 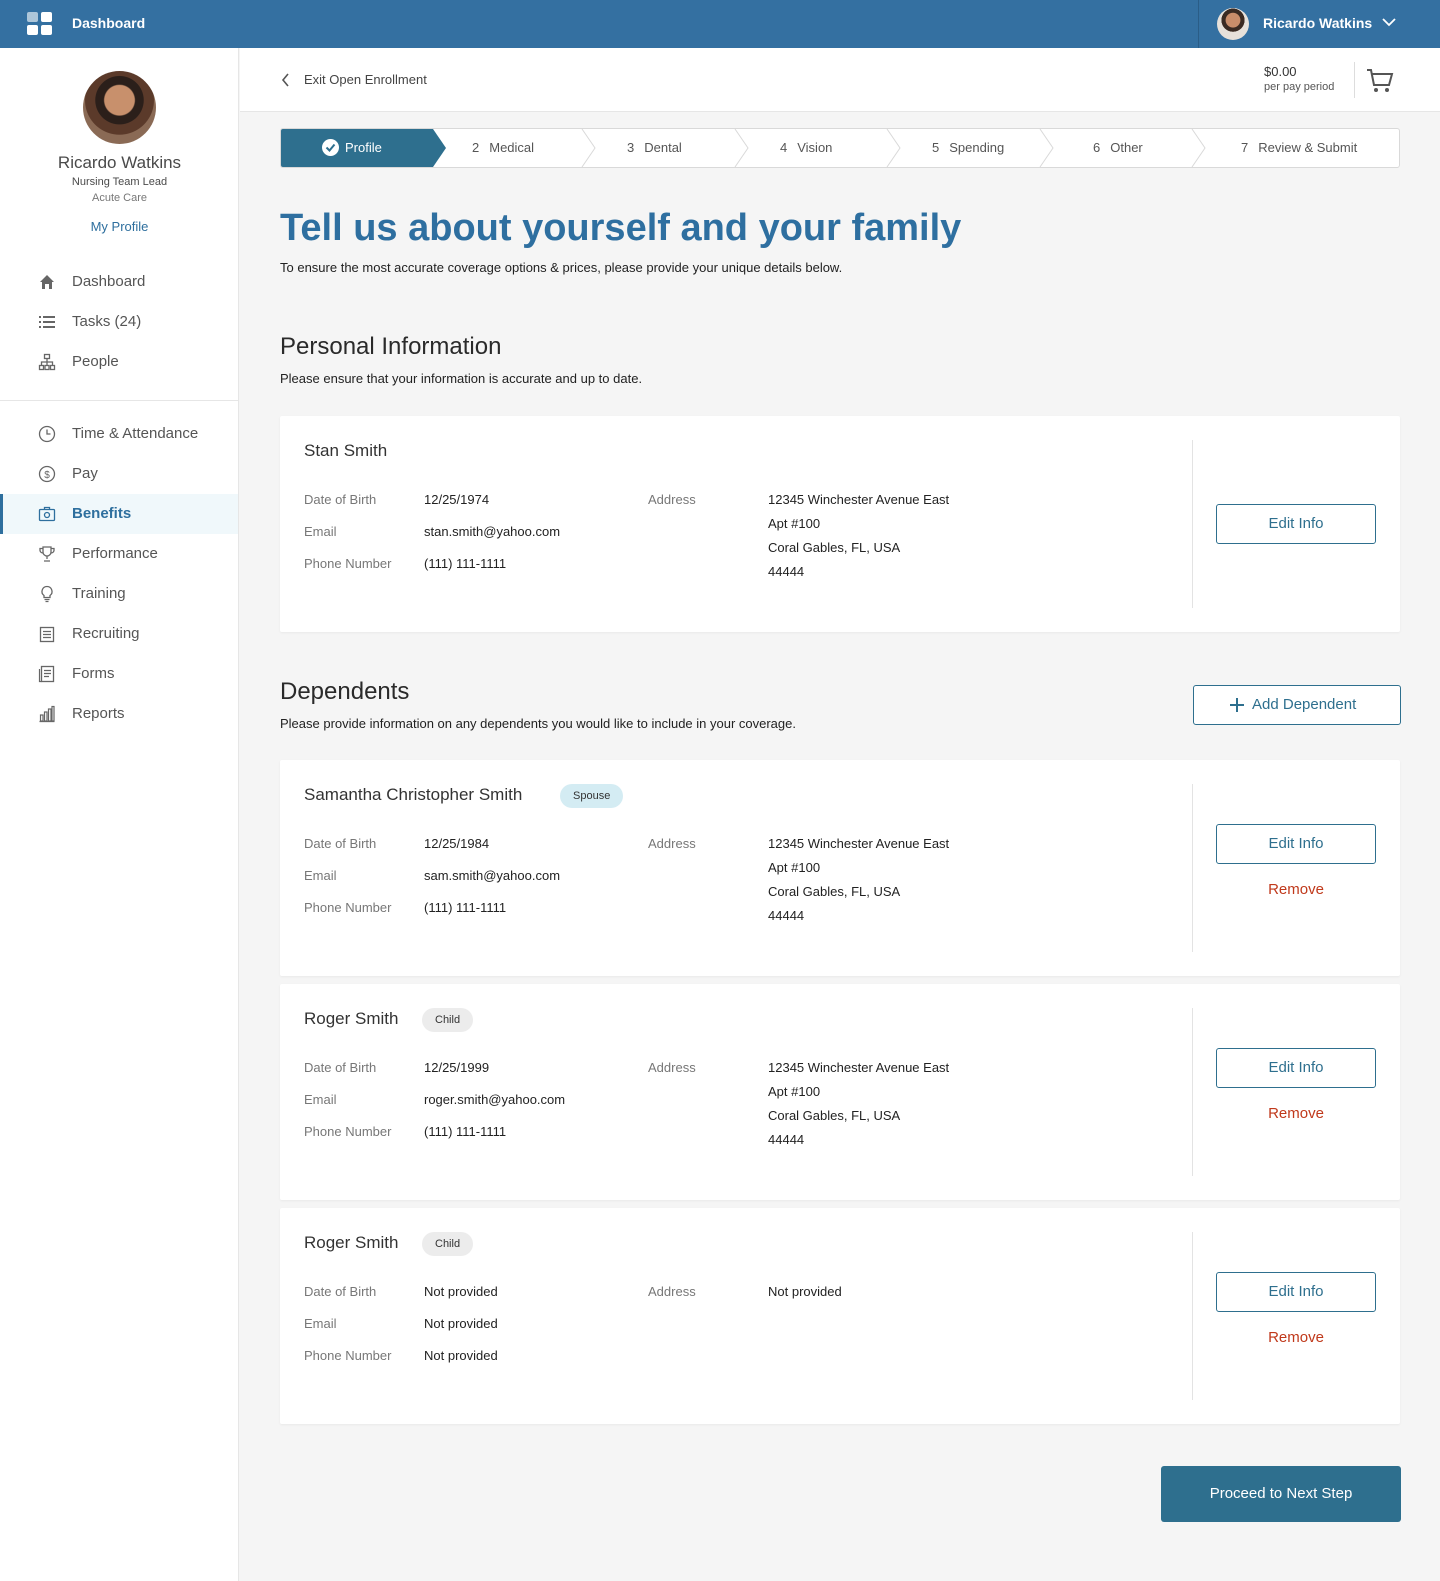 I want to click on step-label: Review & Submit, so click(x=1308, y=147).